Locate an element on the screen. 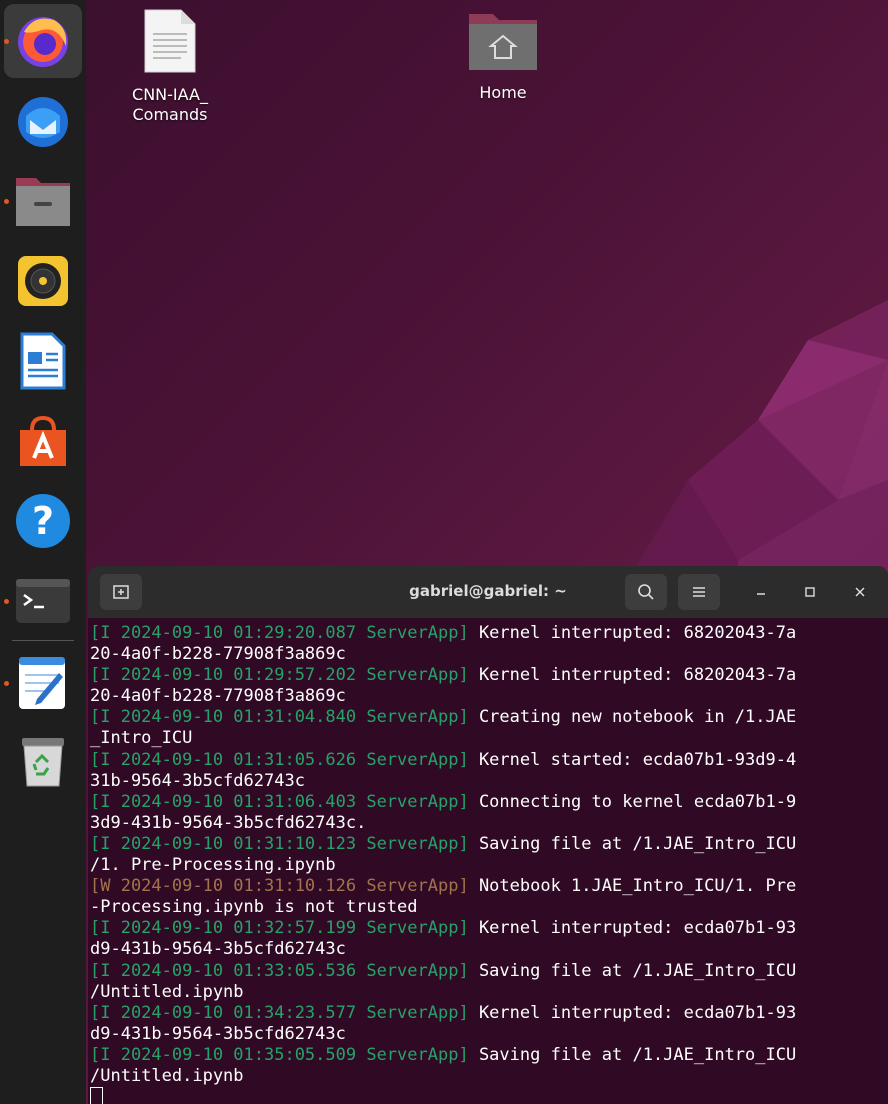 The image size is (888, 1104). dock-item-trash is located at coordinates (43, 761).